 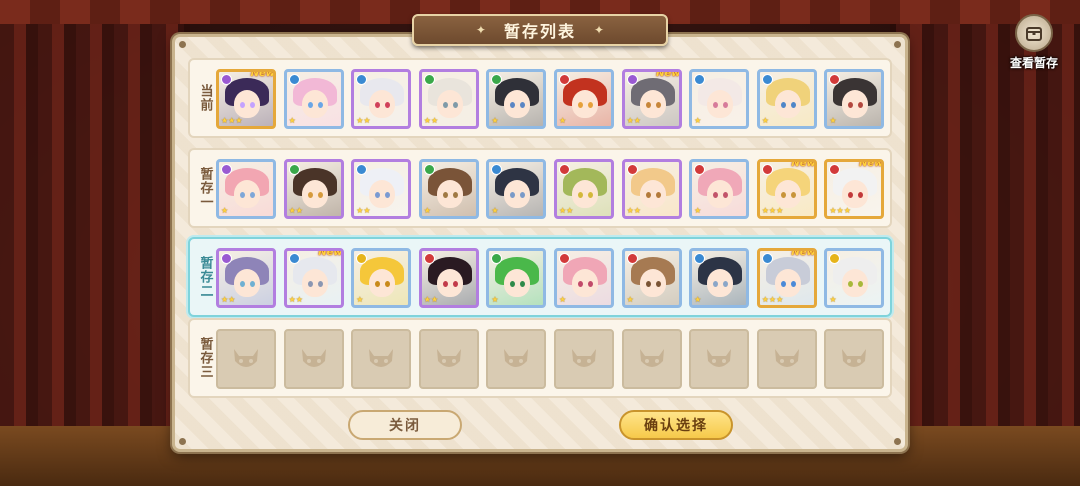 I want to click on confirm-selection-button: 确认选择, so click(x=676, y=425).